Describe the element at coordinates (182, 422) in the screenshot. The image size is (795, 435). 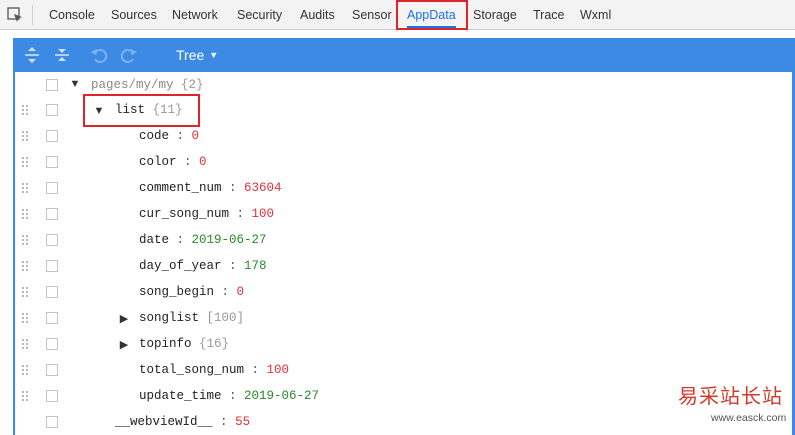
I see `tree-node-webviewid: __webviewId__ : 55` at that location.